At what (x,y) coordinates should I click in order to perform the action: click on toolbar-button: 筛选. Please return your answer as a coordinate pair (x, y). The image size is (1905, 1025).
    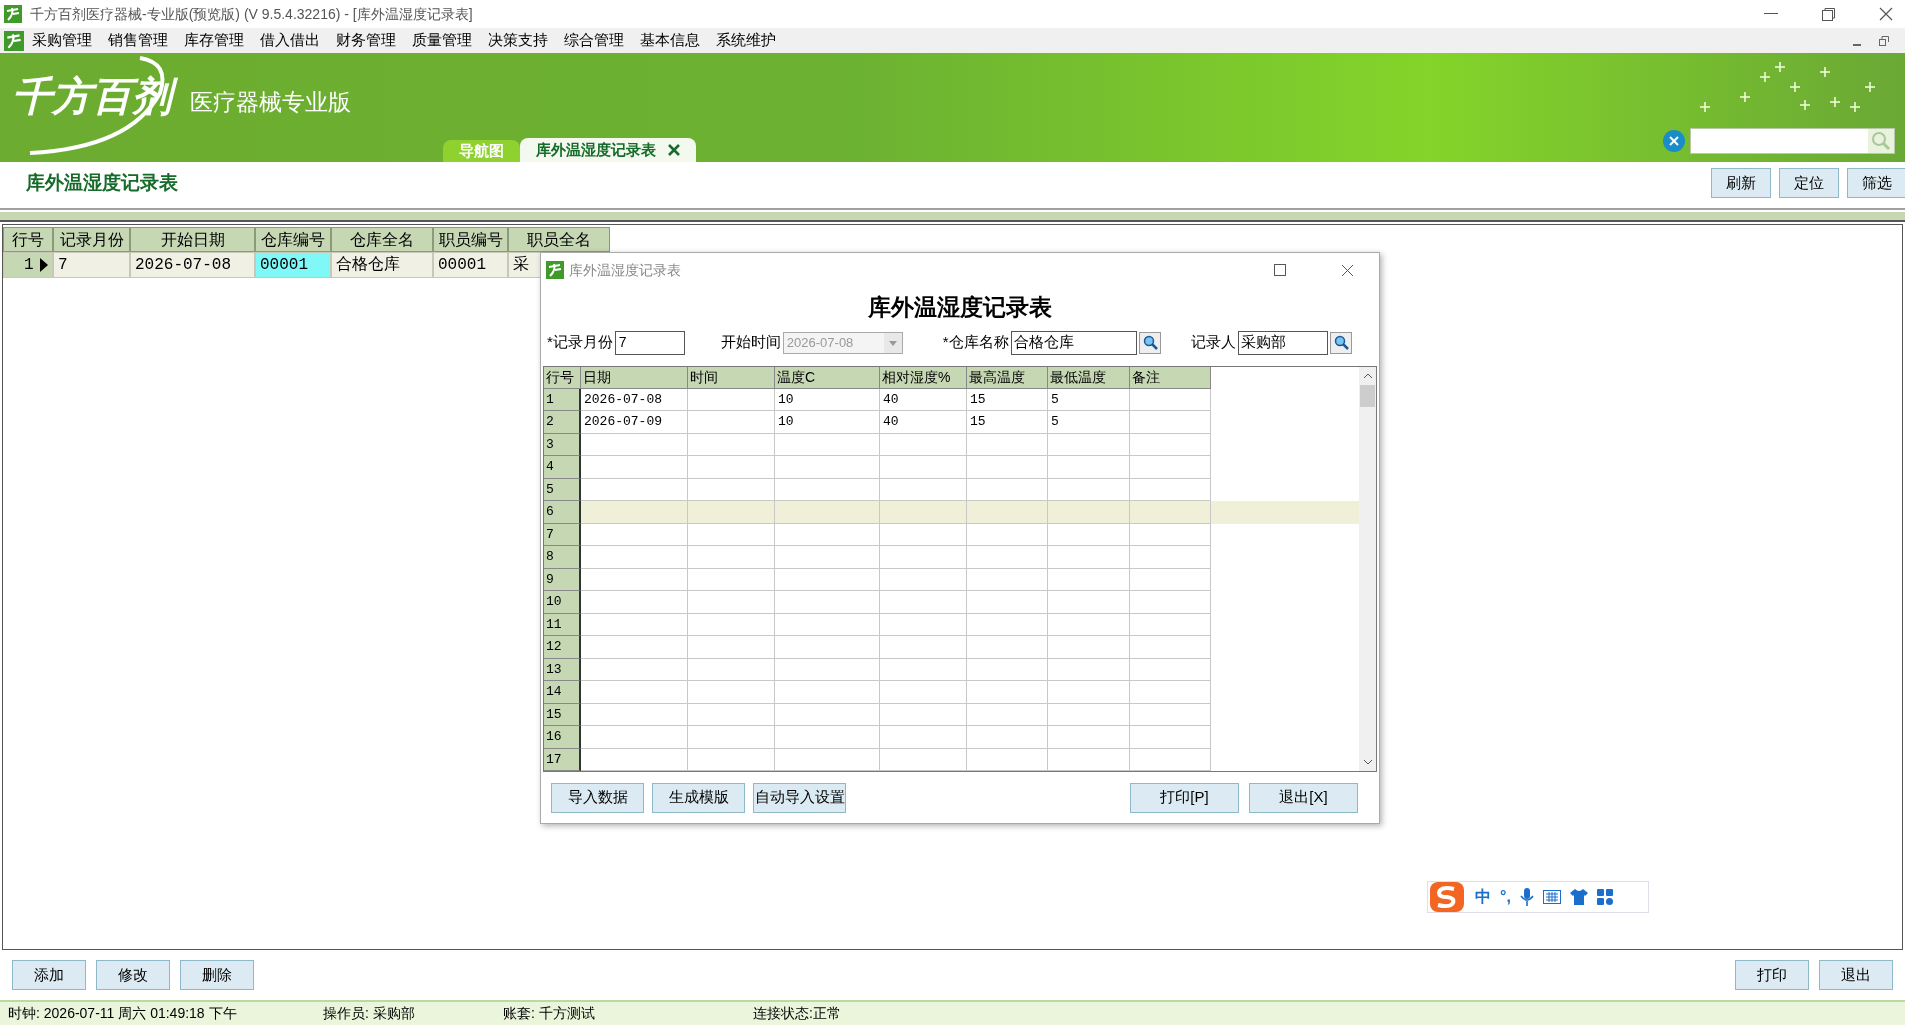
    Looking at the image, I should click on (1876, 183).